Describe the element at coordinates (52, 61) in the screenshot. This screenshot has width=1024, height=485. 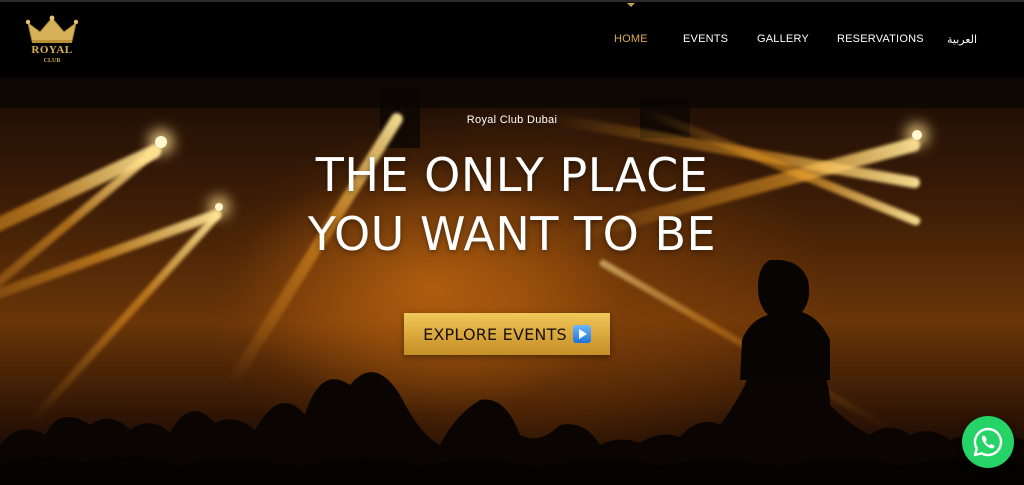
I see `logo-subtitle: CLUB` at that location.